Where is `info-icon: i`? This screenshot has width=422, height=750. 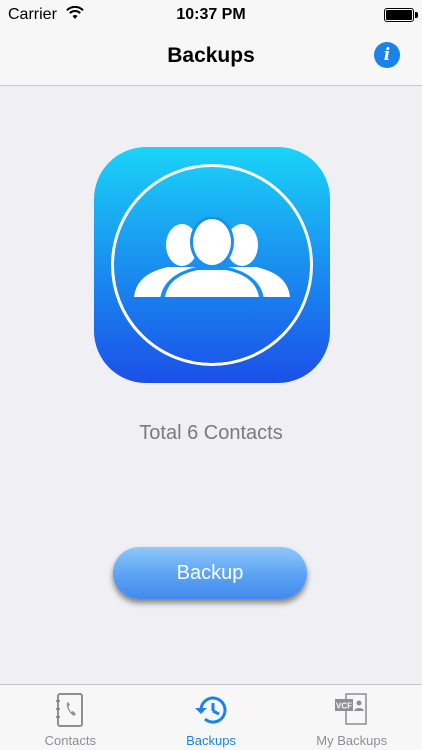 info-icon: i is located at coordinates (387, 55).